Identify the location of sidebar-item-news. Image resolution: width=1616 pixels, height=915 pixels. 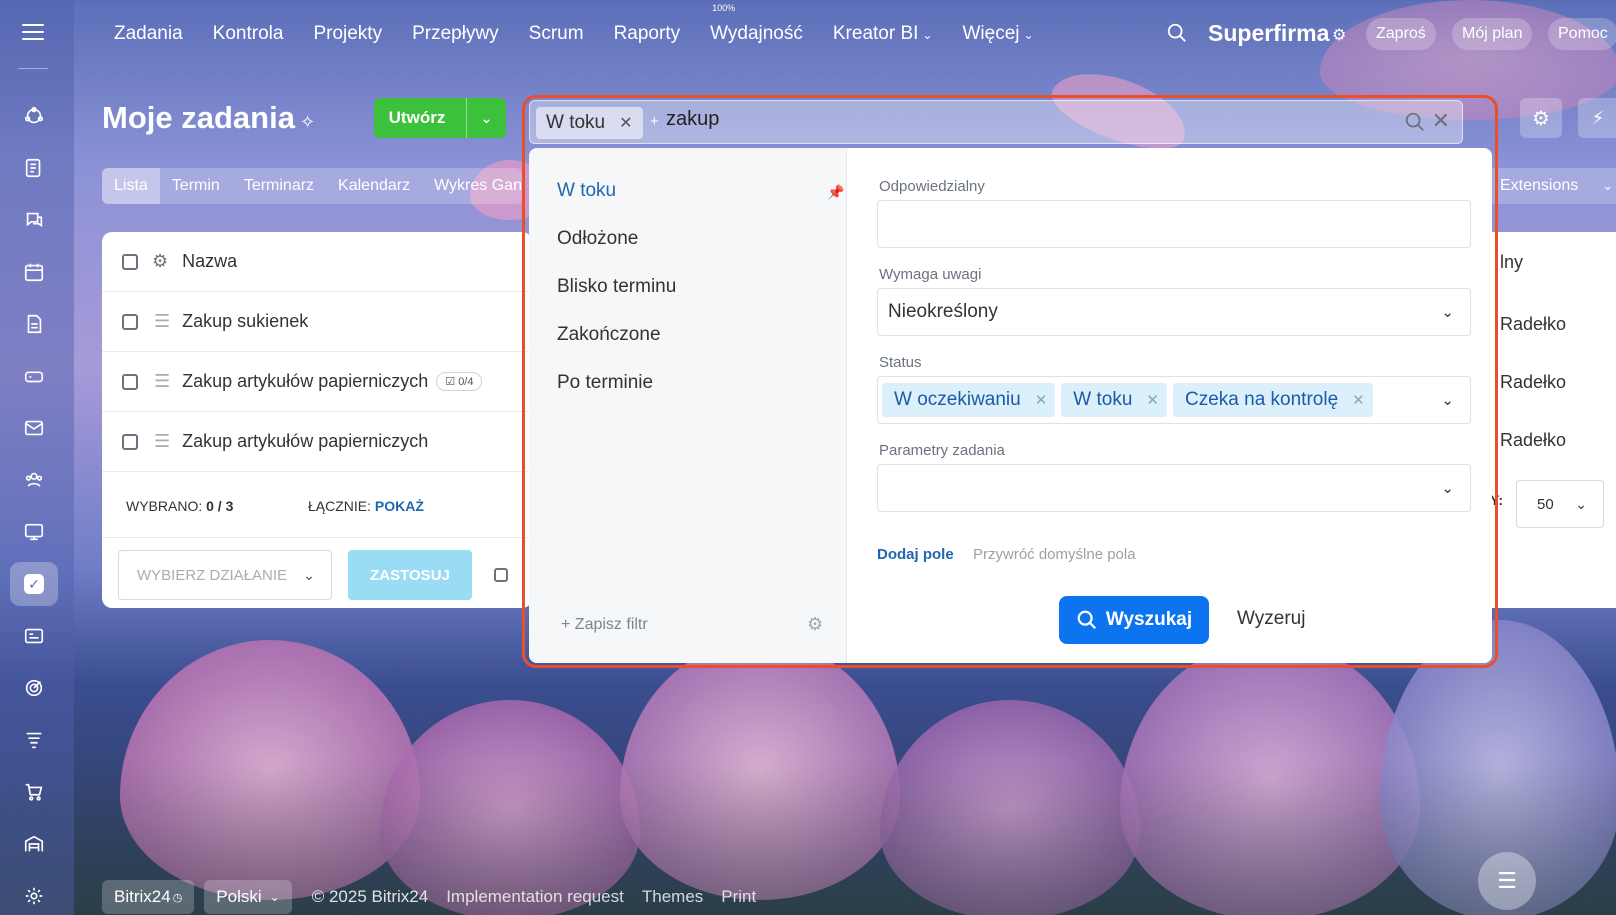
(34, 168).